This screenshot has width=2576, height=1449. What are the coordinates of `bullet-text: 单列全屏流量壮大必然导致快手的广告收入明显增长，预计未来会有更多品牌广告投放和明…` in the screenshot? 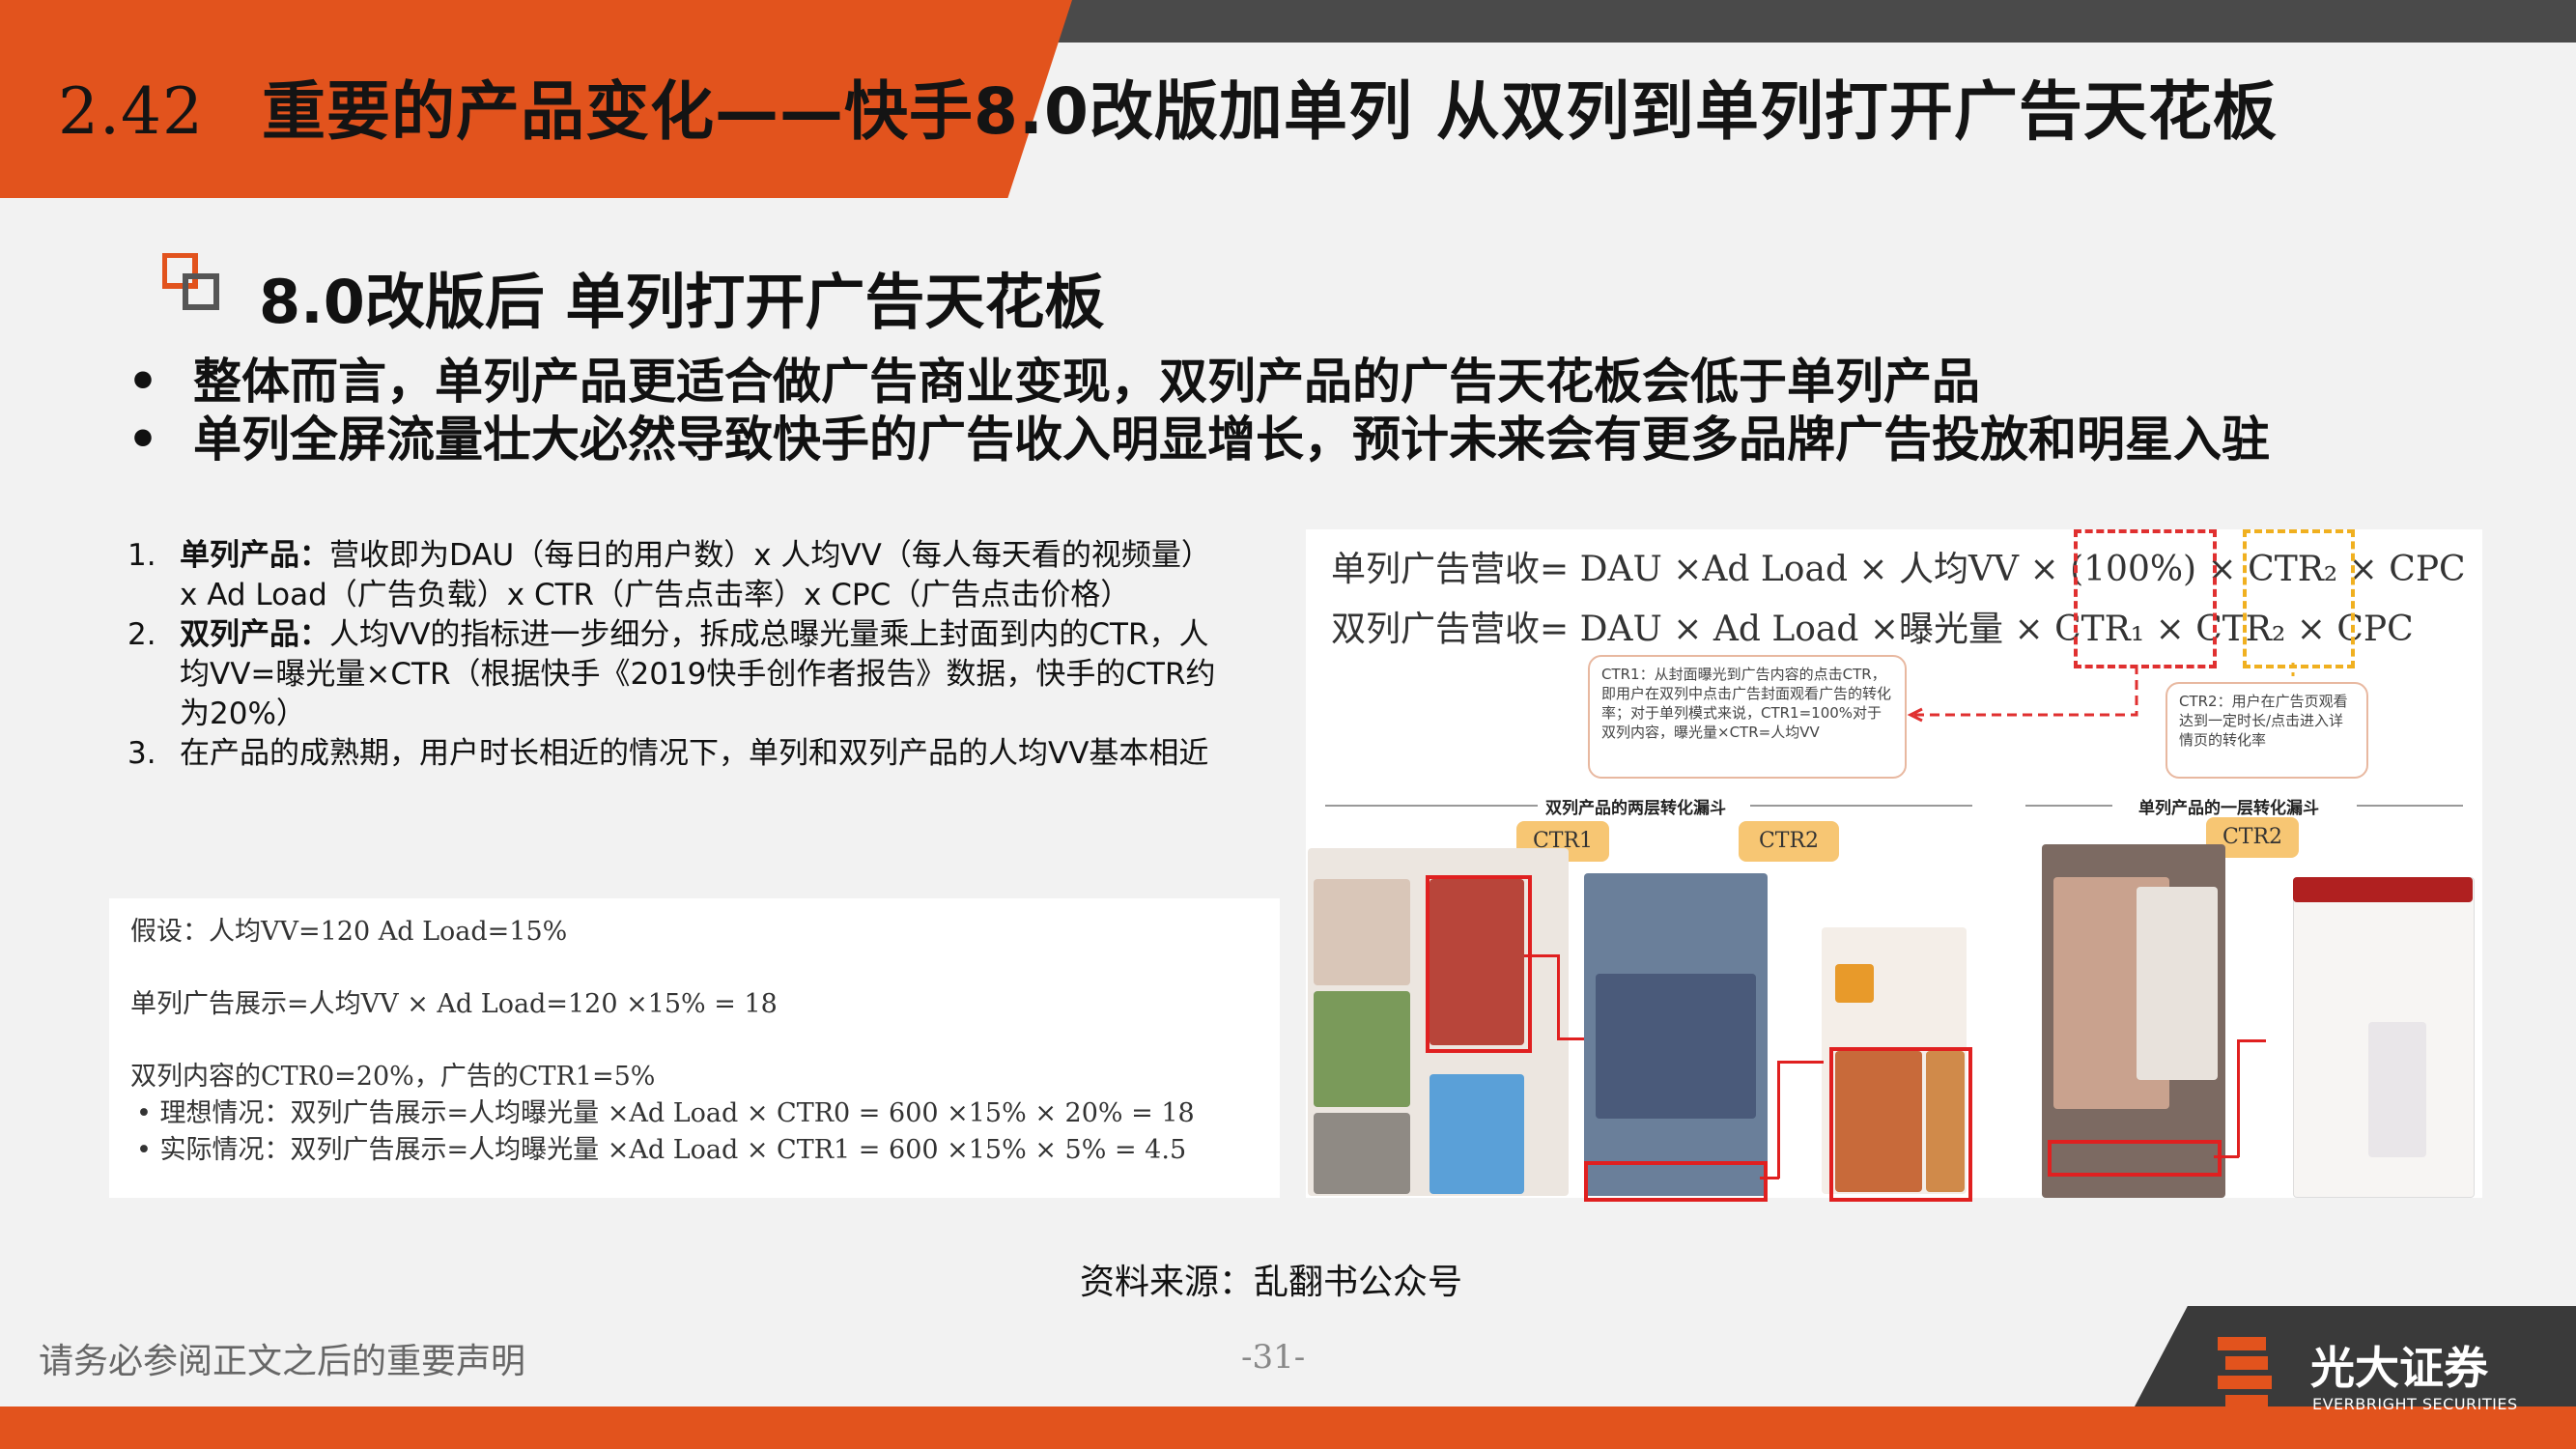 It's located at (1231, 440).